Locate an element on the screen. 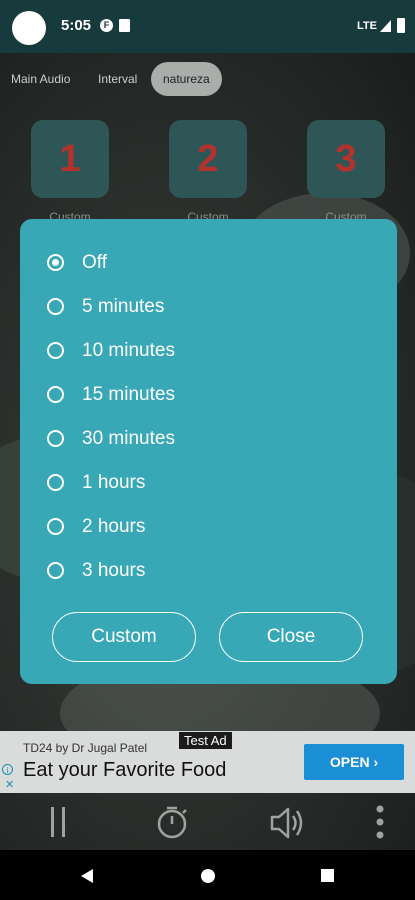  playback-controls is located at coordinates (207, 823).